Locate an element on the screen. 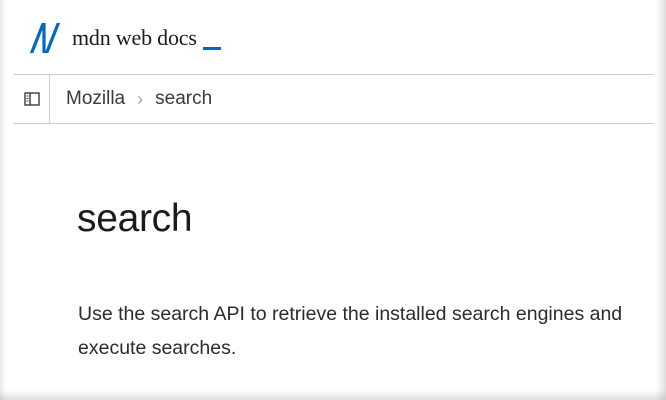  sidebar-toggle-button is located at coordinates (32, 99).